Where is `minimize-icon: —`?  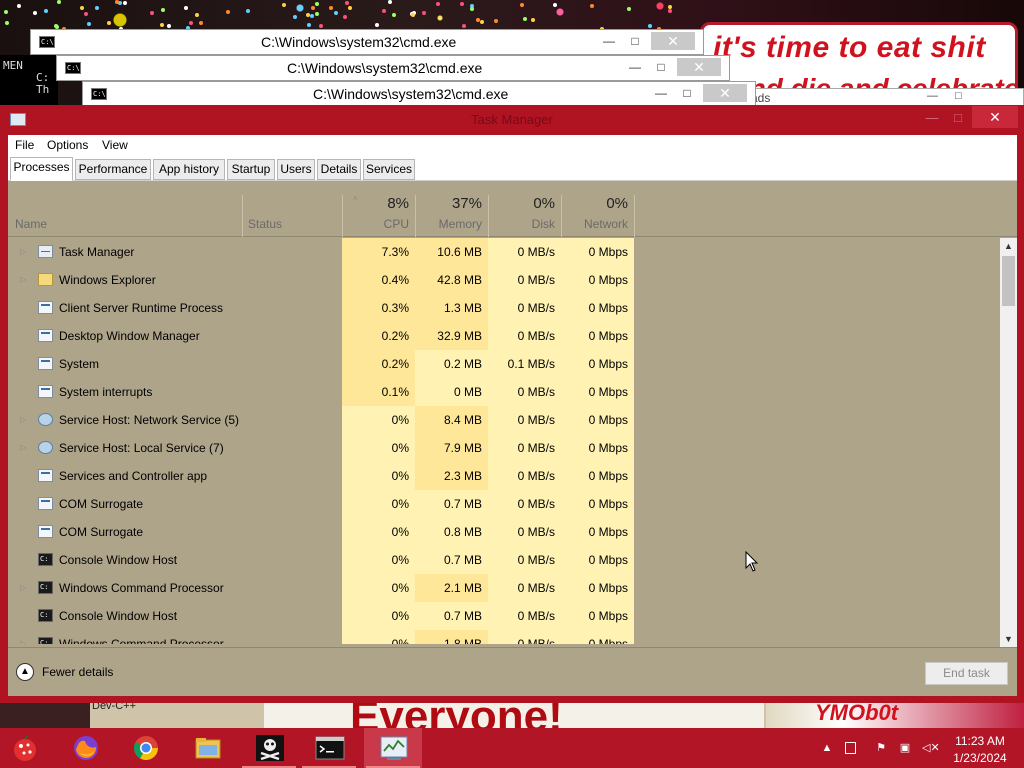
minimize-icon: — is located at coordinates (932, 96).